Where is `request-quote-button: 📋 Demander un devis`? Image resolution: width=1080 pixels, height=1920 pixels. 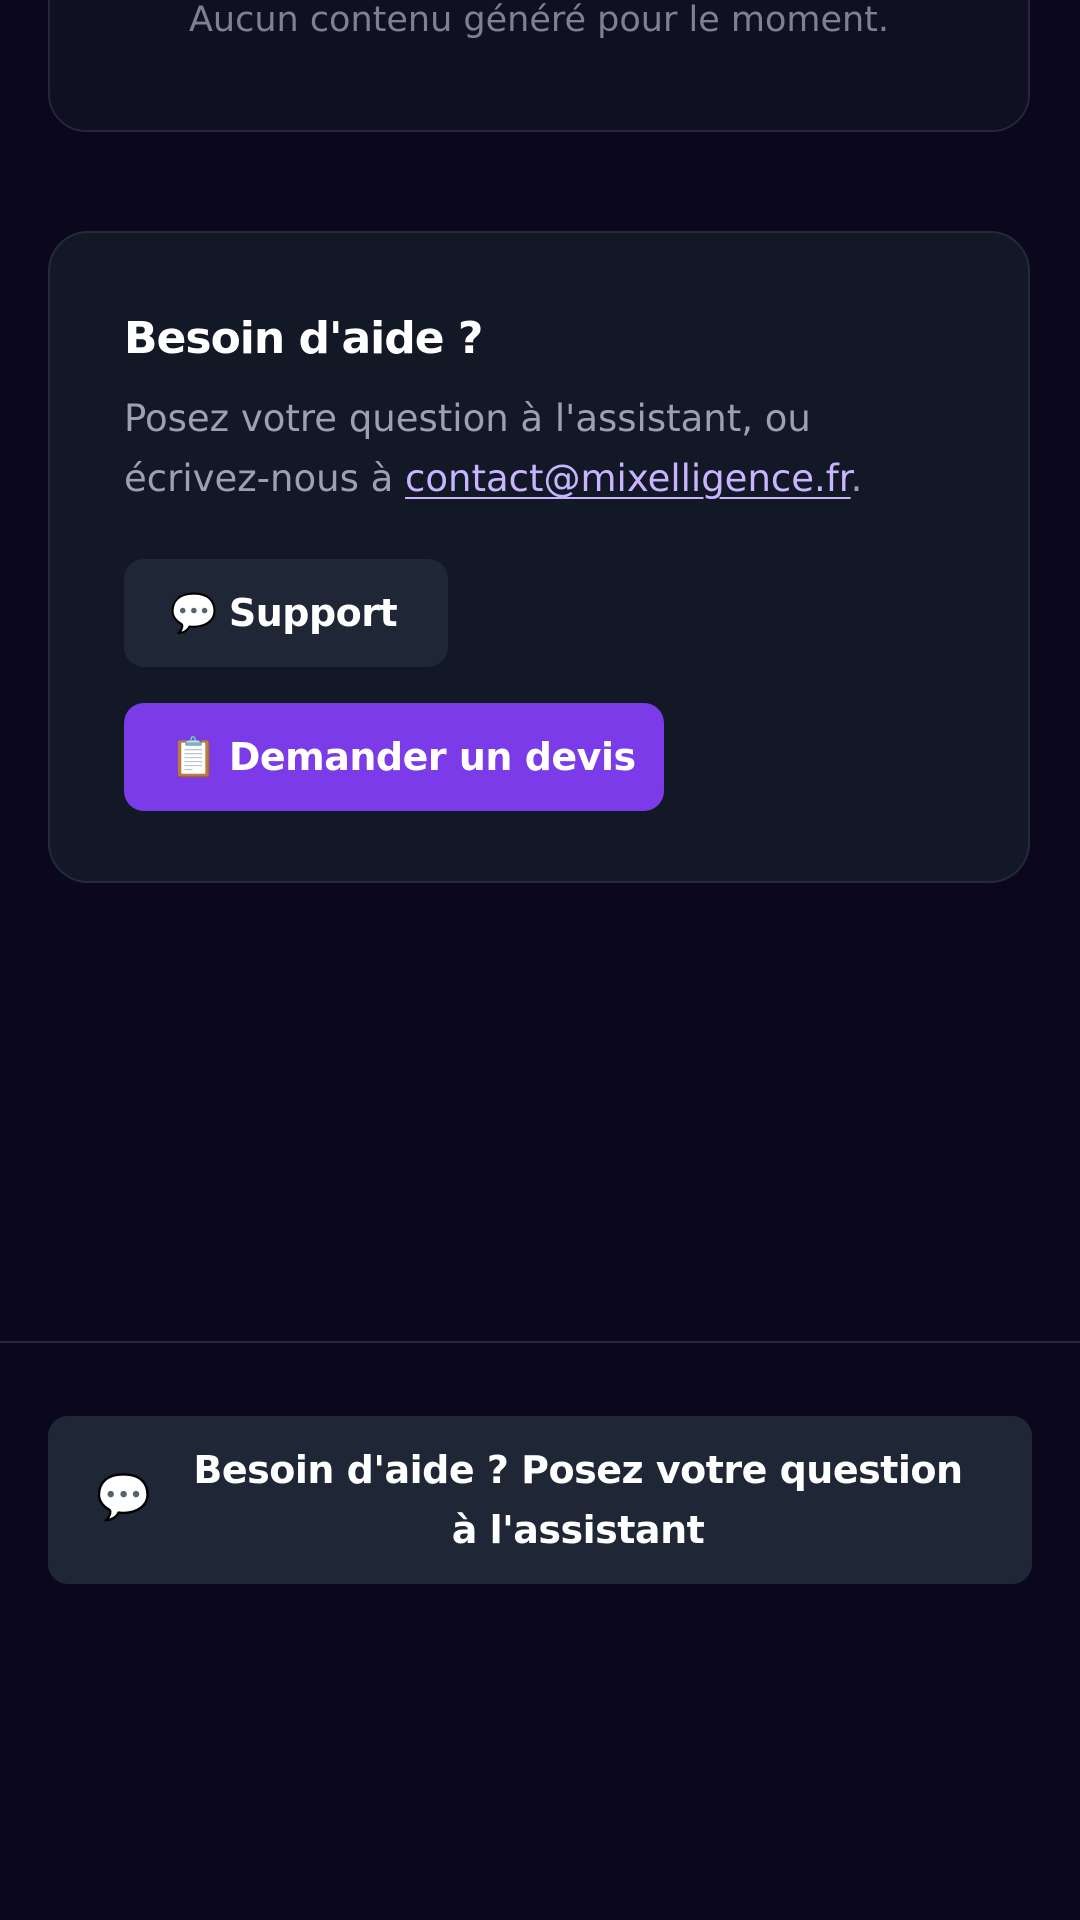
request-quote-button: 📋 Demander un devis is located at coordinates (394, 757).